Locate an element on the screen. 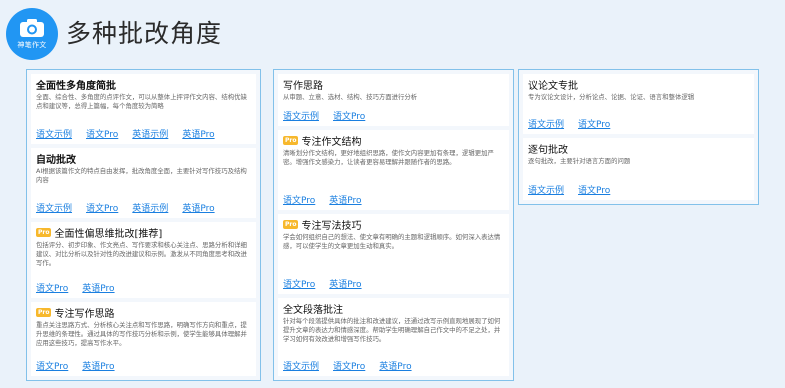 The image size is (785, 388). card-description: 专为议论文设计，分析论点、论据、论证、语言和整体逻辑 is located at coordinates (611, 97).